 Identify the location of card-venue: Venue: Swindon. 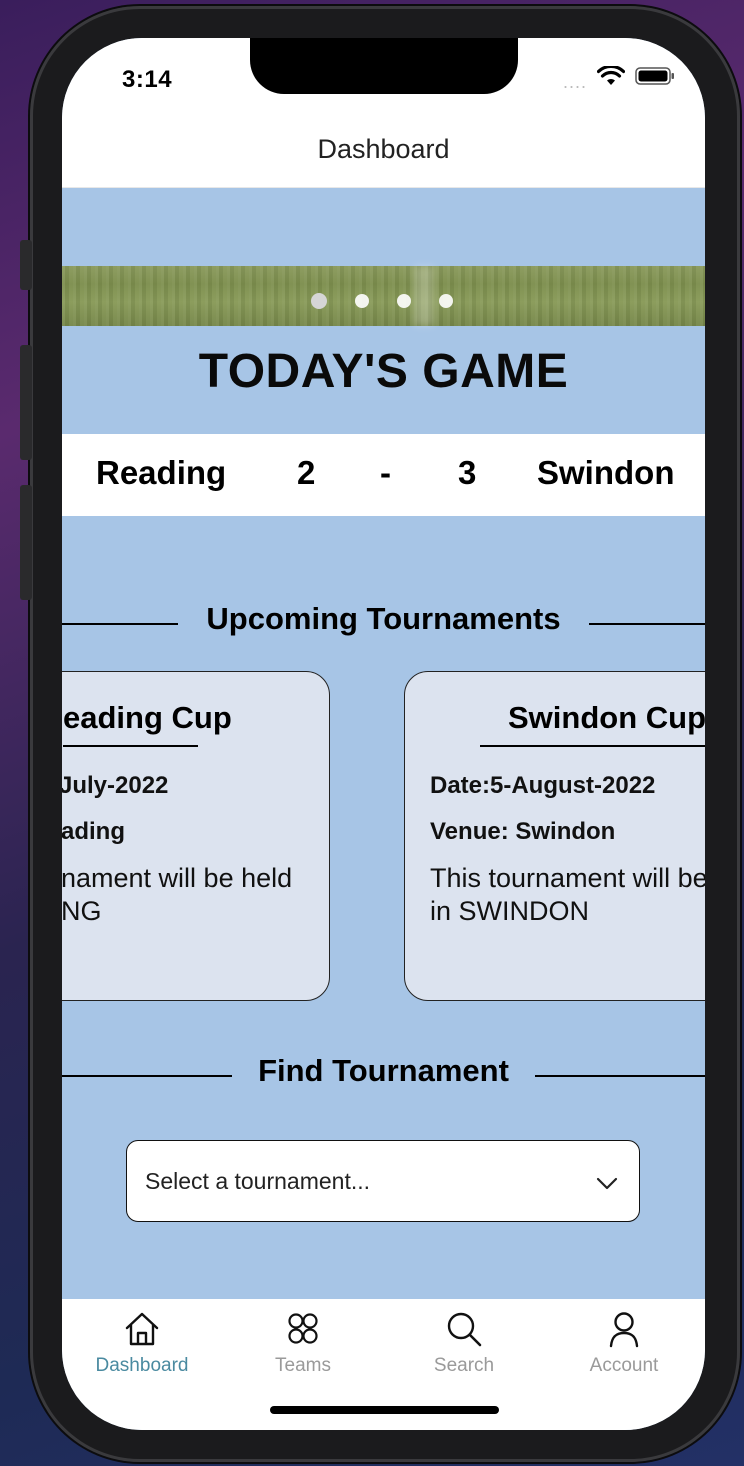
(523, 831).